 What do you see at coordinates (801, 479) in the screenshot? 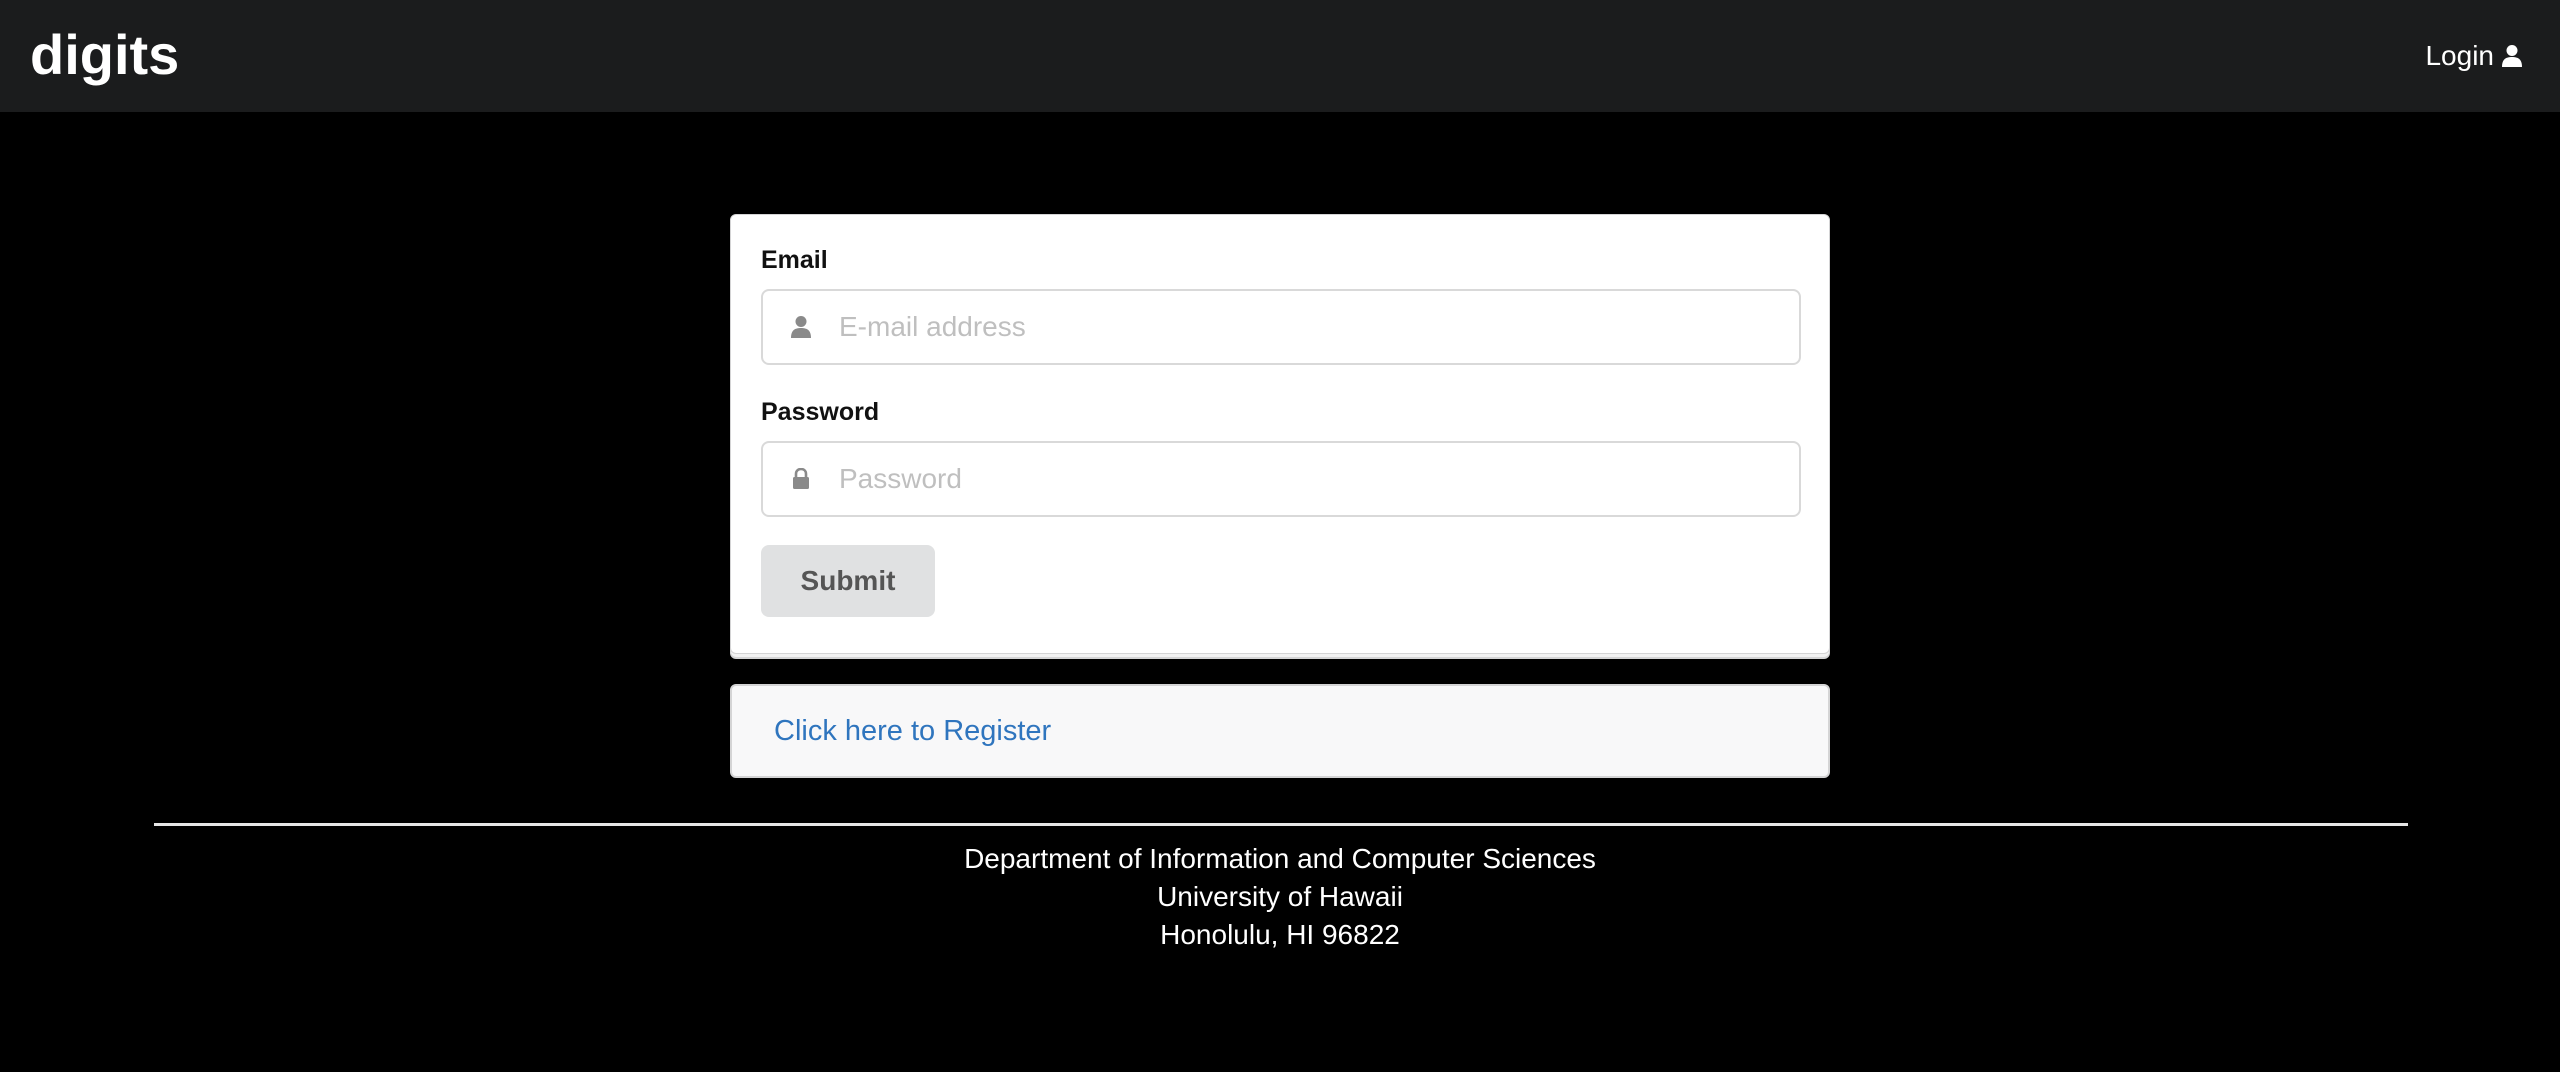
I see `lock-icon` at bounding box center [801, 479].